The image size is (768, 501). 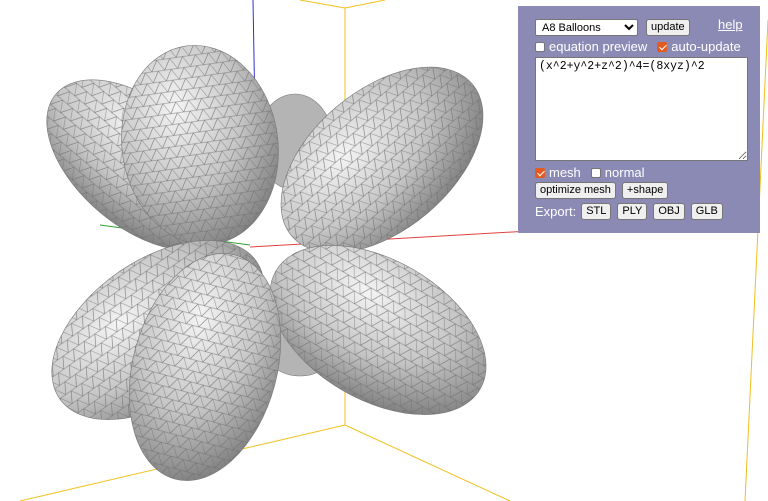 What do you see at coordinates (668, 27) in the screenshot?
I see `update-button: update` at bounding box center [668, 27].